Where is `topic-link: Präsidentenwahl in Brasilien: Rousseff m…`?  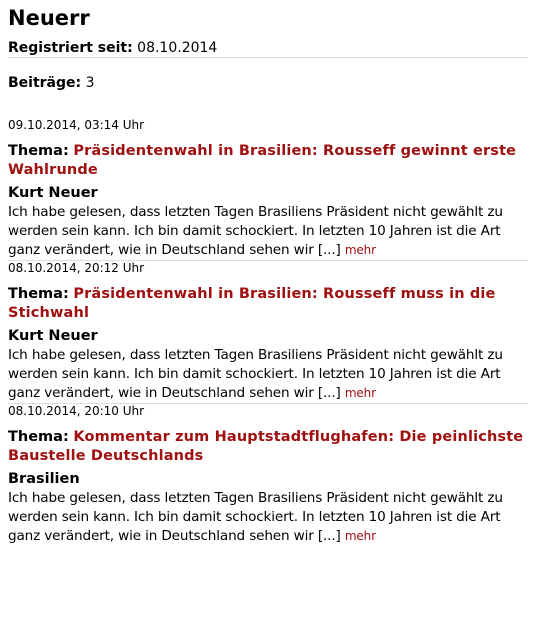
topic-link: Präsidentenwahl in Brasilien: Rousseff m… is located at coordinates (252, 303).